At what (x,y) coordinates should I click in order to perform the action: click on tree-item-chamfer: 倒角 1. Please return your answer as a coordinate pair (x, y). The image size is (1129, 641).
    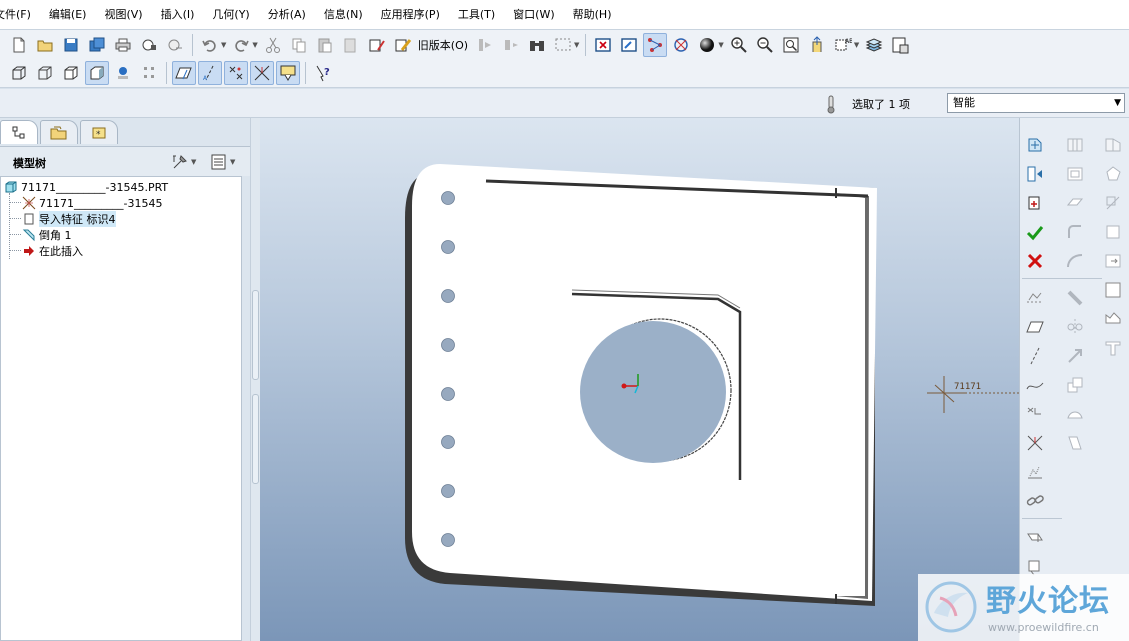
    Looking at the image, I should click on (46, 235).